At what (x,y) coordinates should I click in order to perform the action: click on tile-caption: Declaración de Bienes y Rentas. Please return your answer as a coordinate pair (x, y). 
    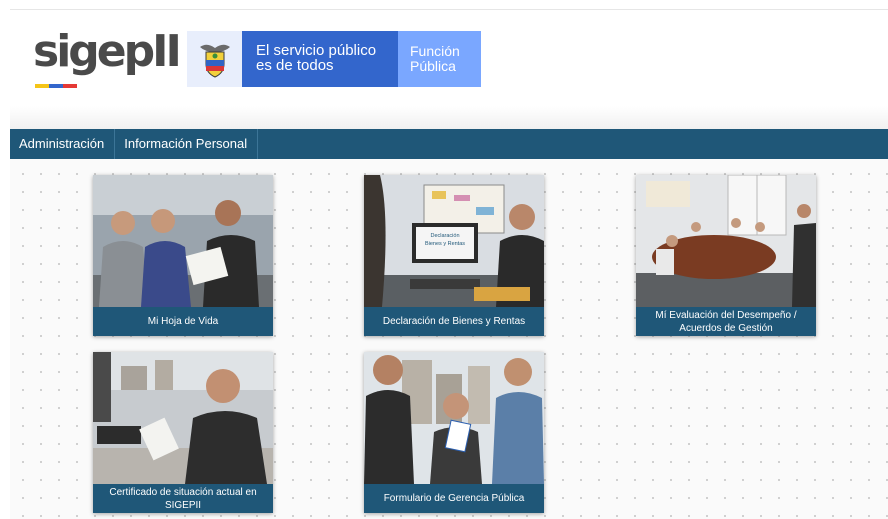
    Looking at the image, I should click on (454, 321).